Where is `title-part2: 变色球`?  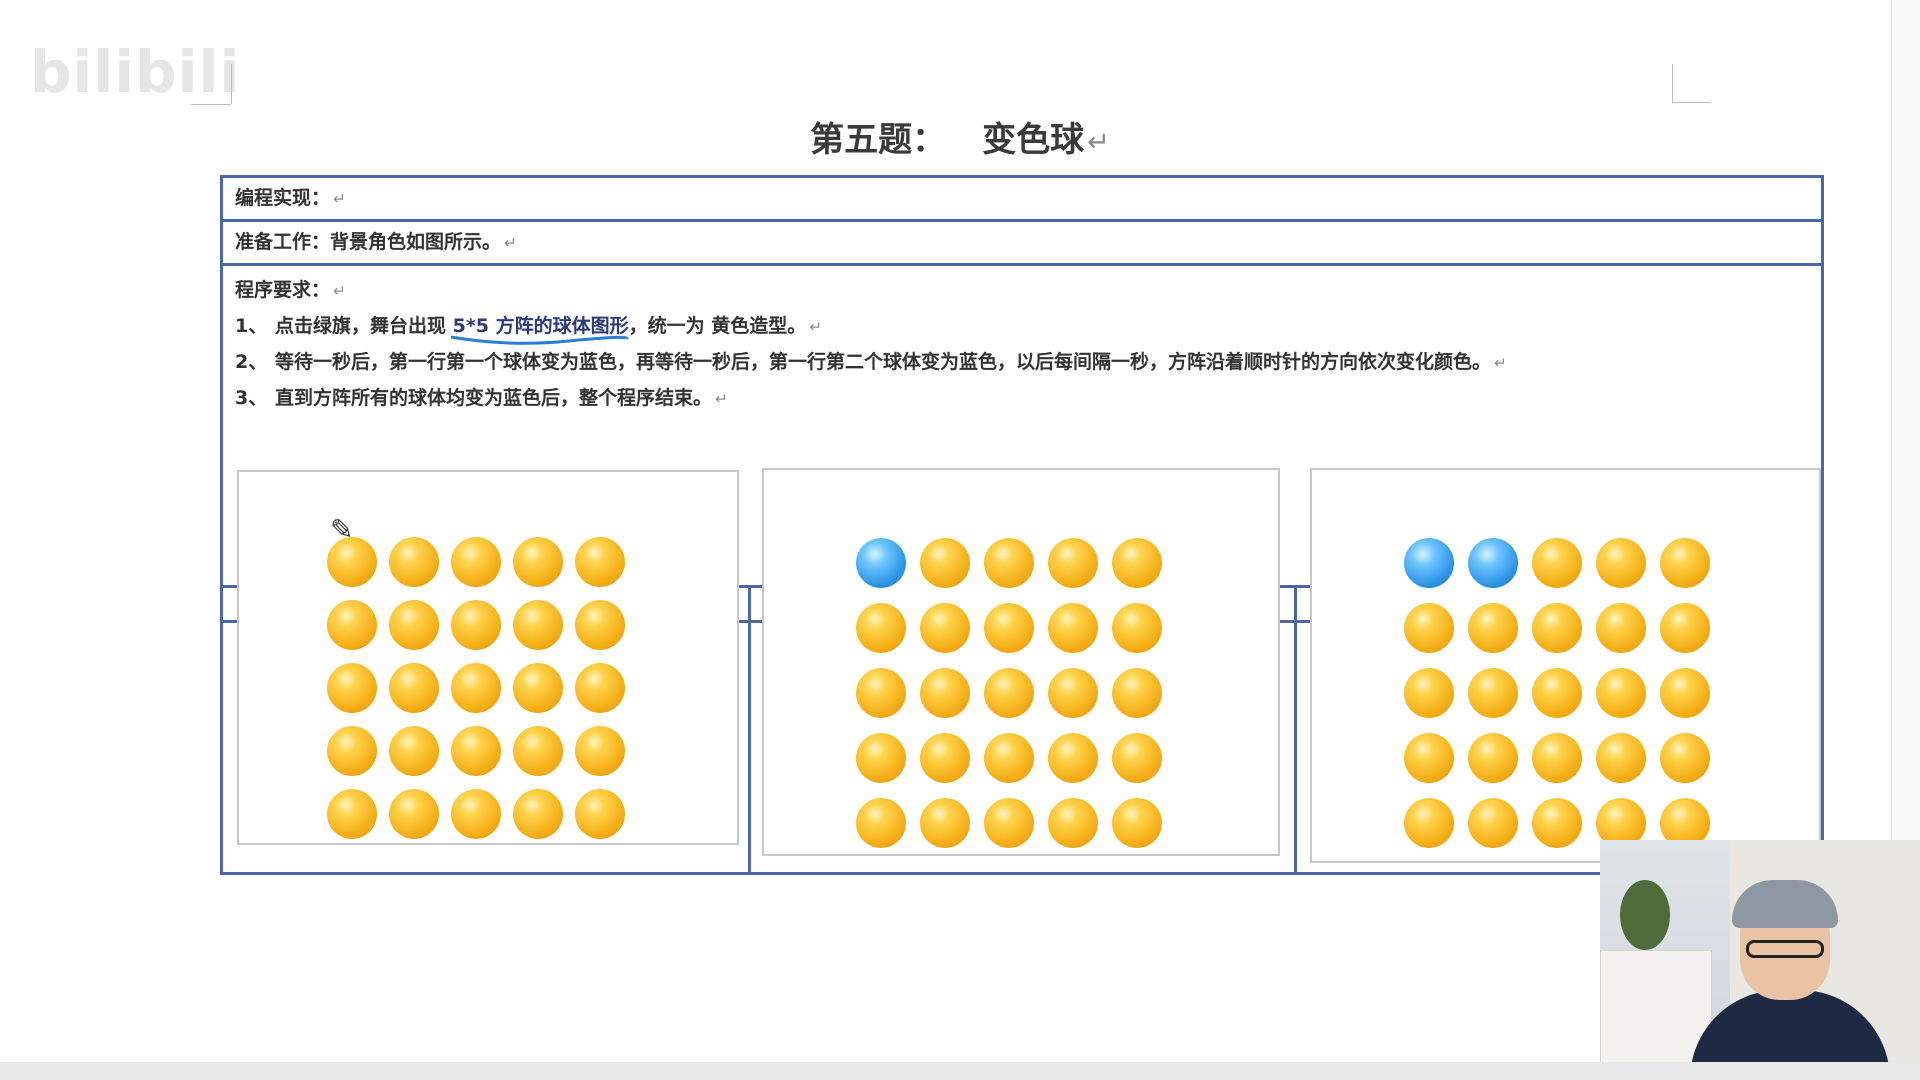 title-part2: 变色球 is located at coordinates (1033, 140).